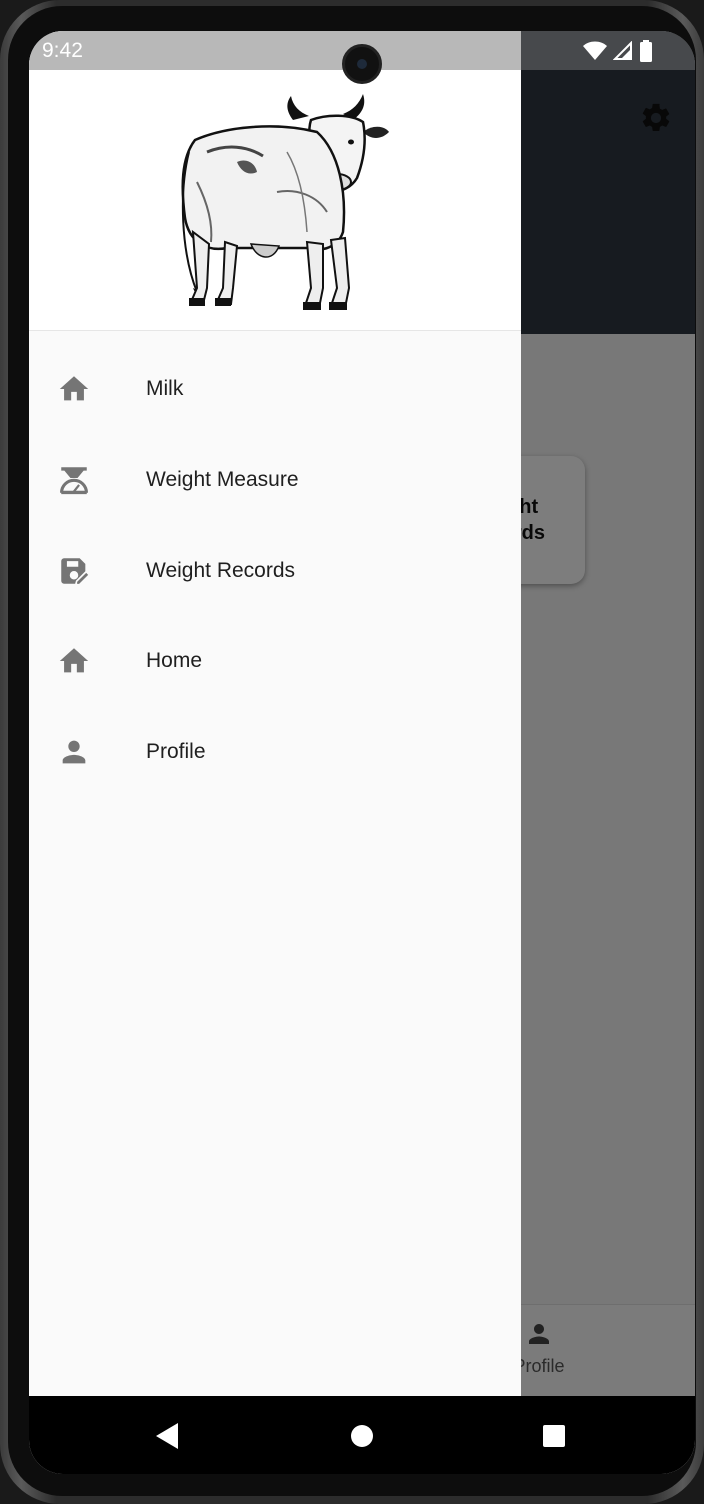 This screenshot has height=1504, width=704. What do you see at coordinates (362, 64) in the screenshot?
I see `front-camera` at bounding box center [362, 64].